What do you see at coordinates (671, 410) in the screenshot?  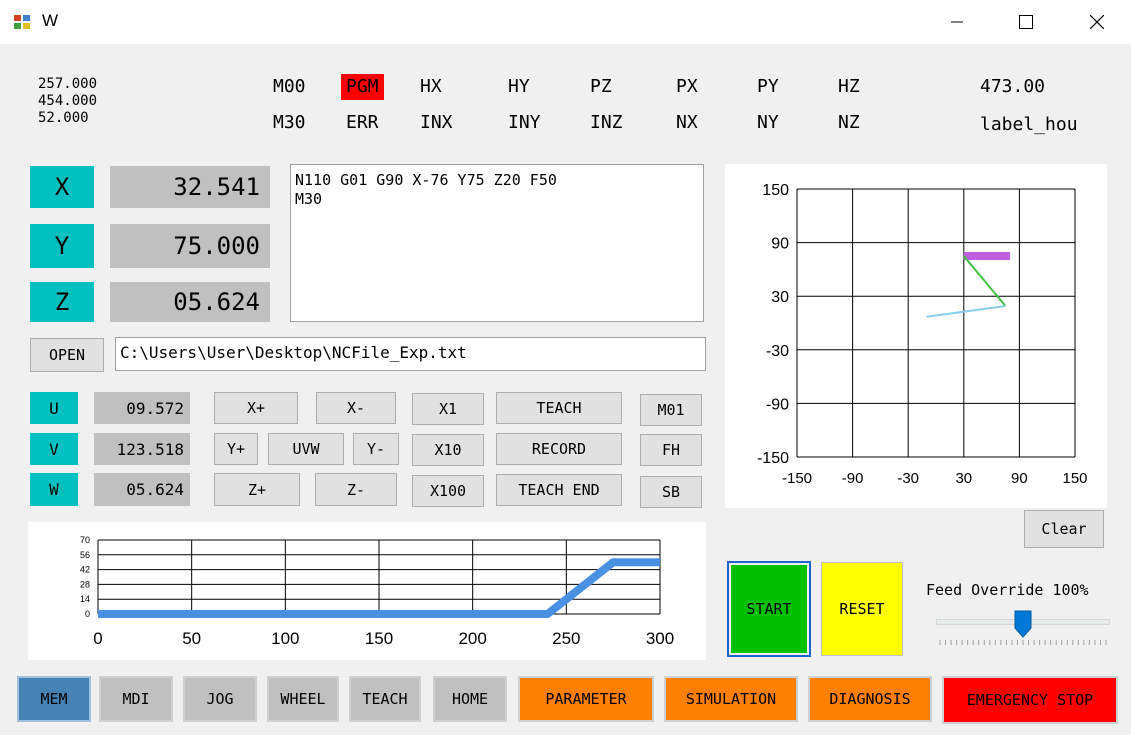 I see `m01-button: M01` at bounding box center [671, 410].